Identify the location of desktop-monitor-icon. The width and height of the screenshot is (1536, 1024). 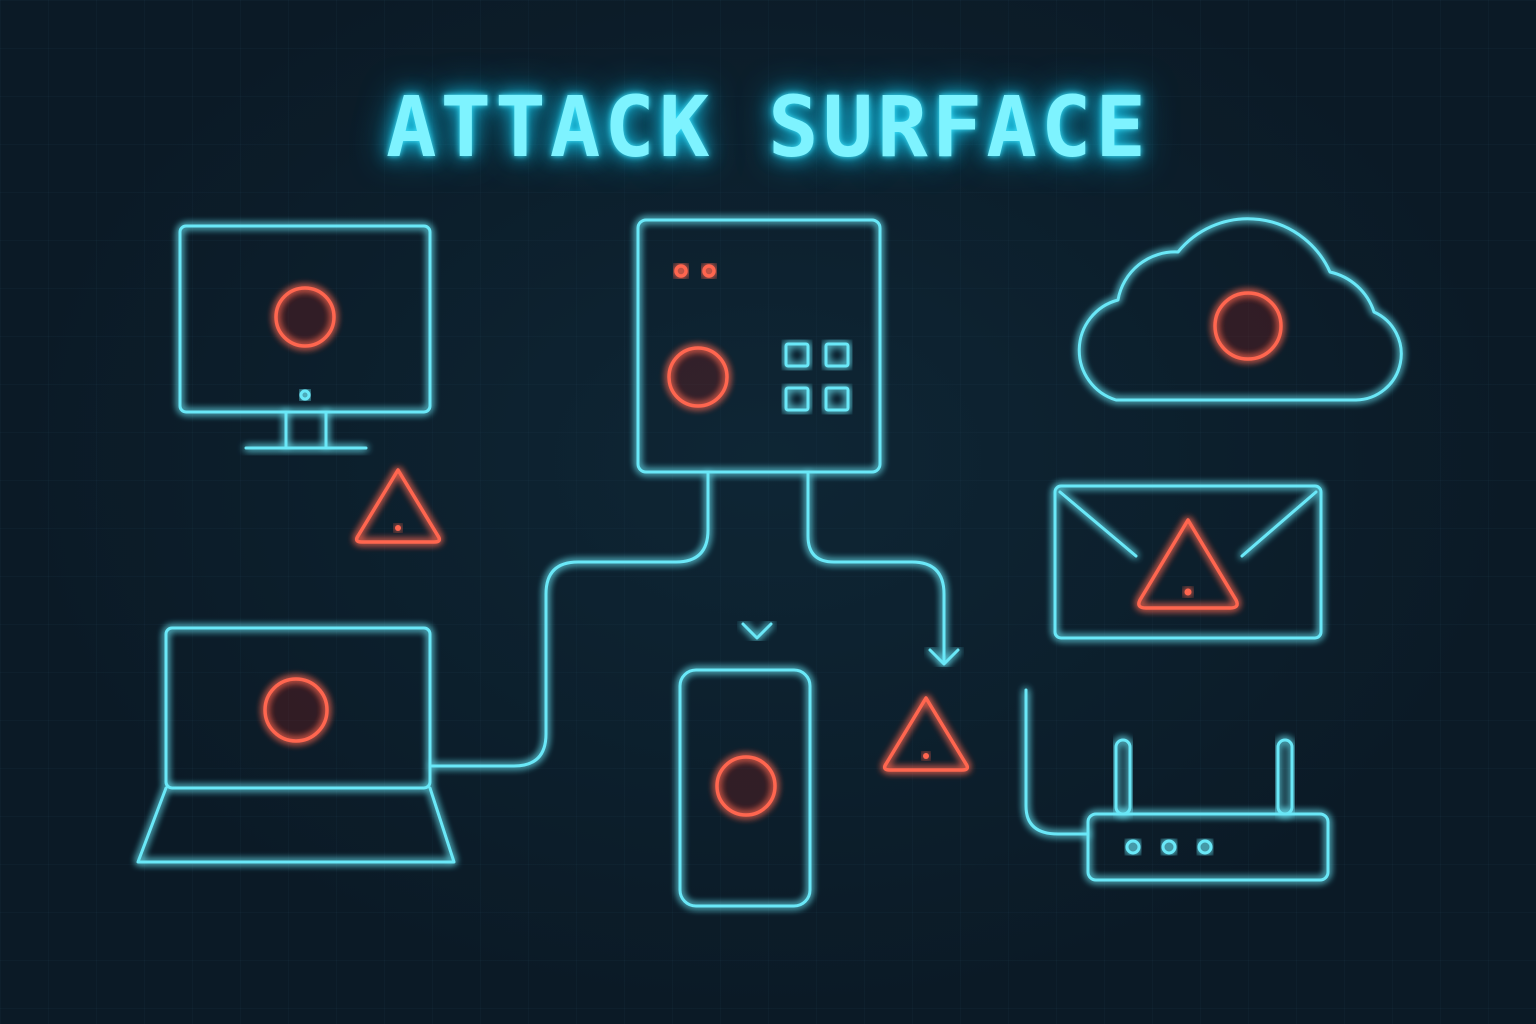
(305, 337).